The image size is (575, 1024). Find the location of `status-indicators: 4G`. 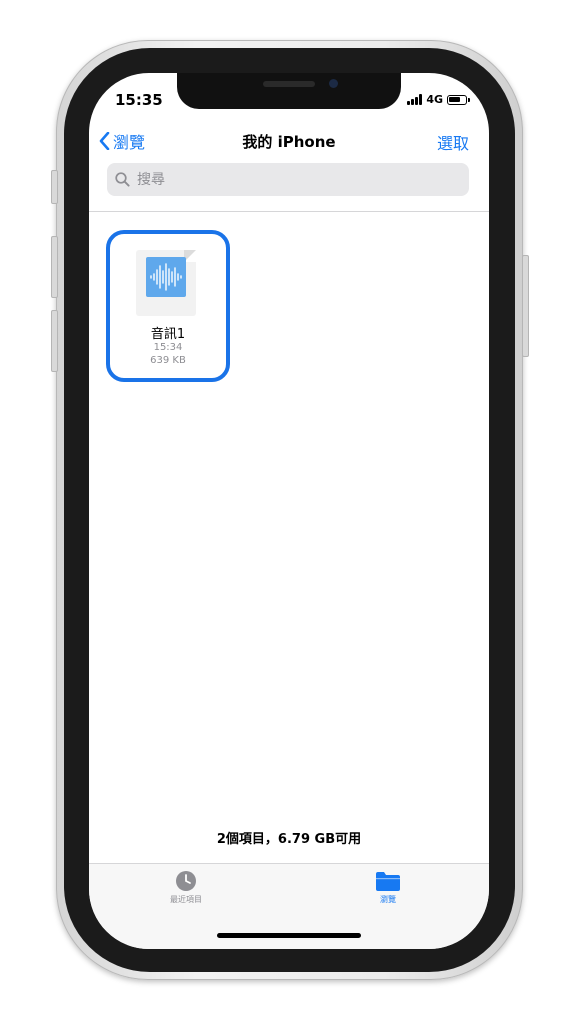

status-indicators: 4G is located at coordinates (438, 99).